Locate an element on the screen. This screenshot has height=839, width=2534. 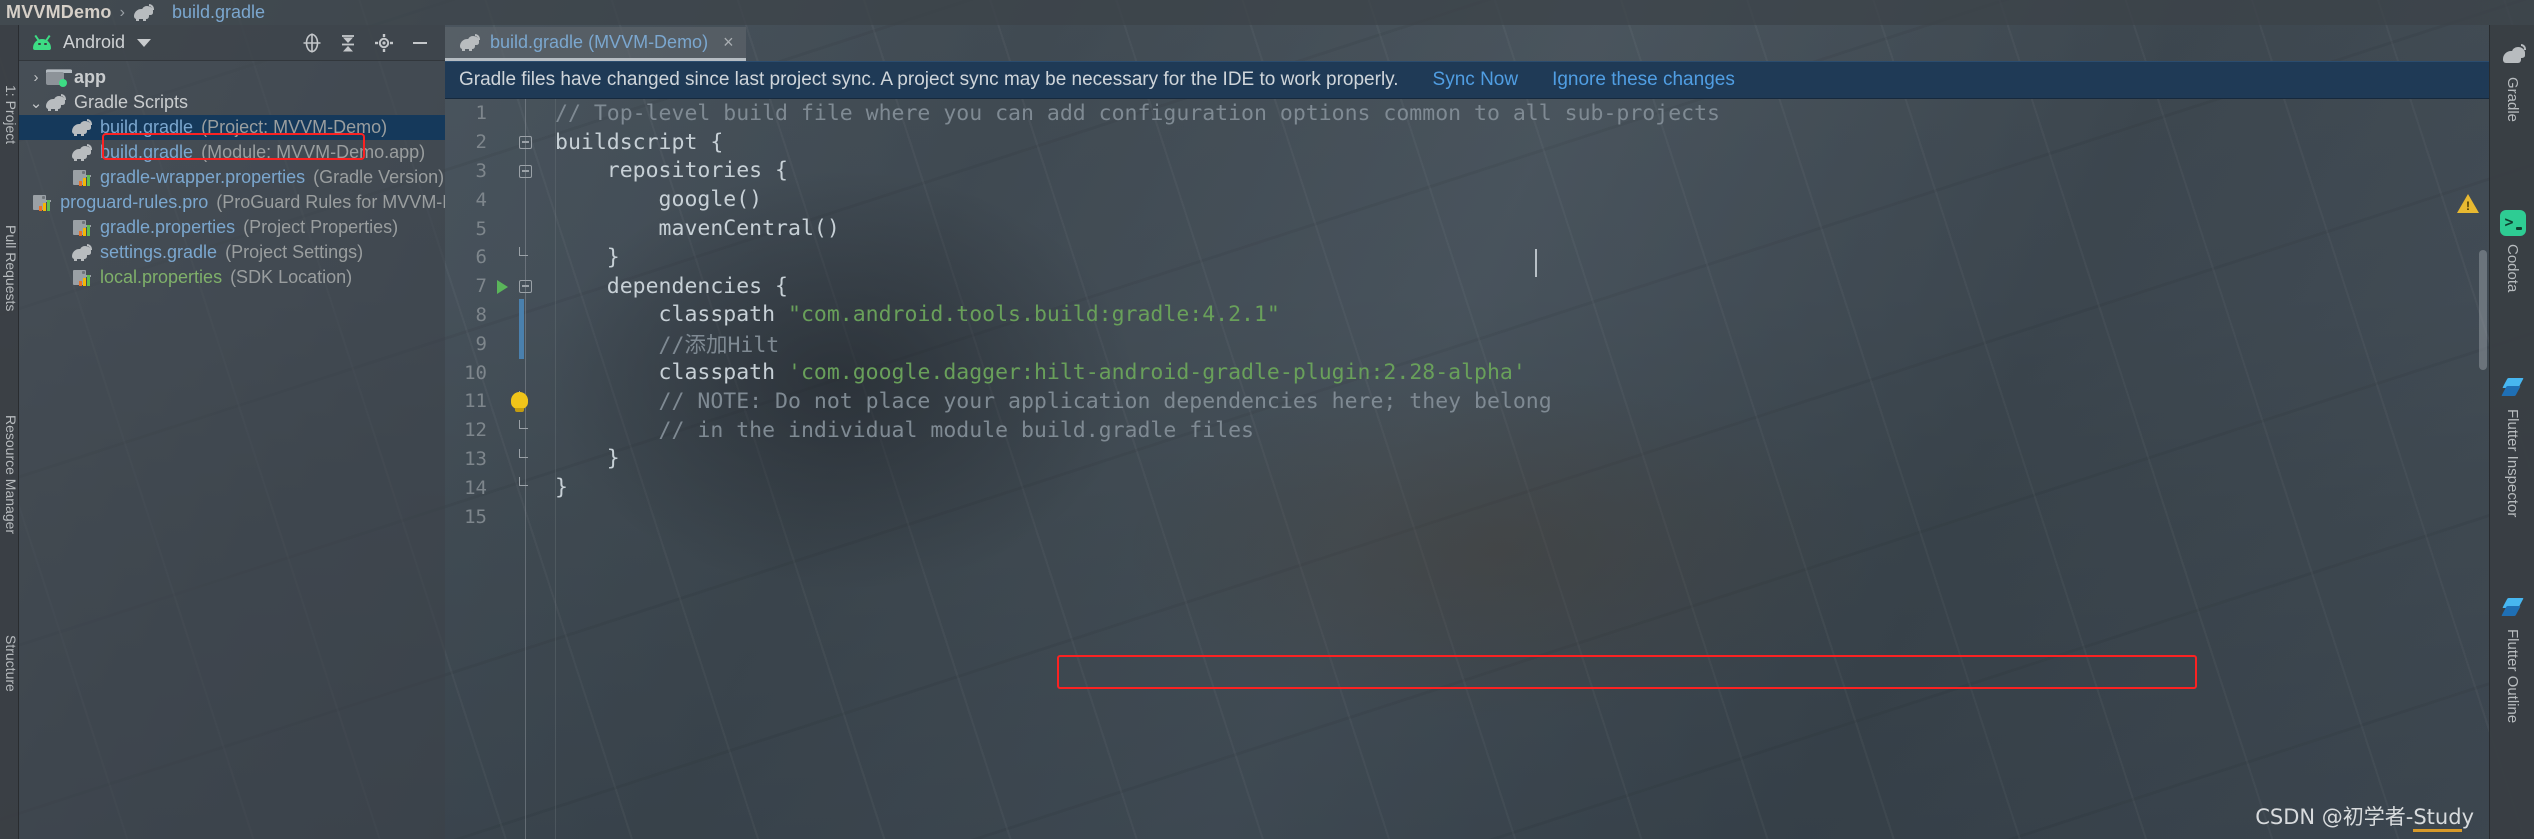
code-line-text: repositories { is located at coordinates (671, 171).